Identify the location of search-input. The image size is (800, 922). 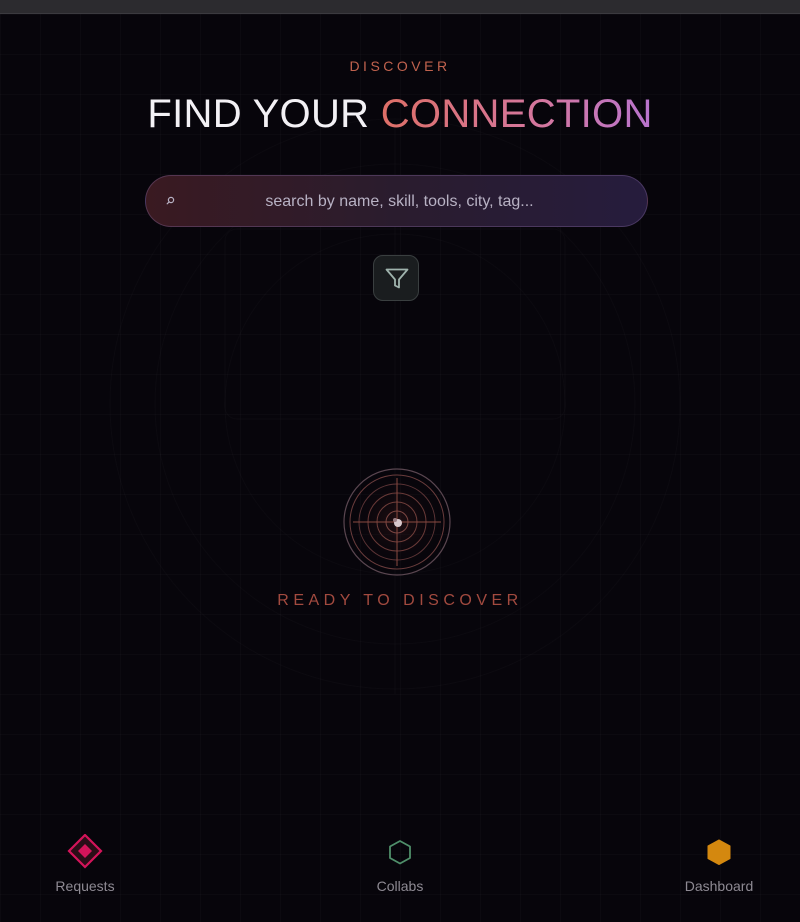
(399, 202).